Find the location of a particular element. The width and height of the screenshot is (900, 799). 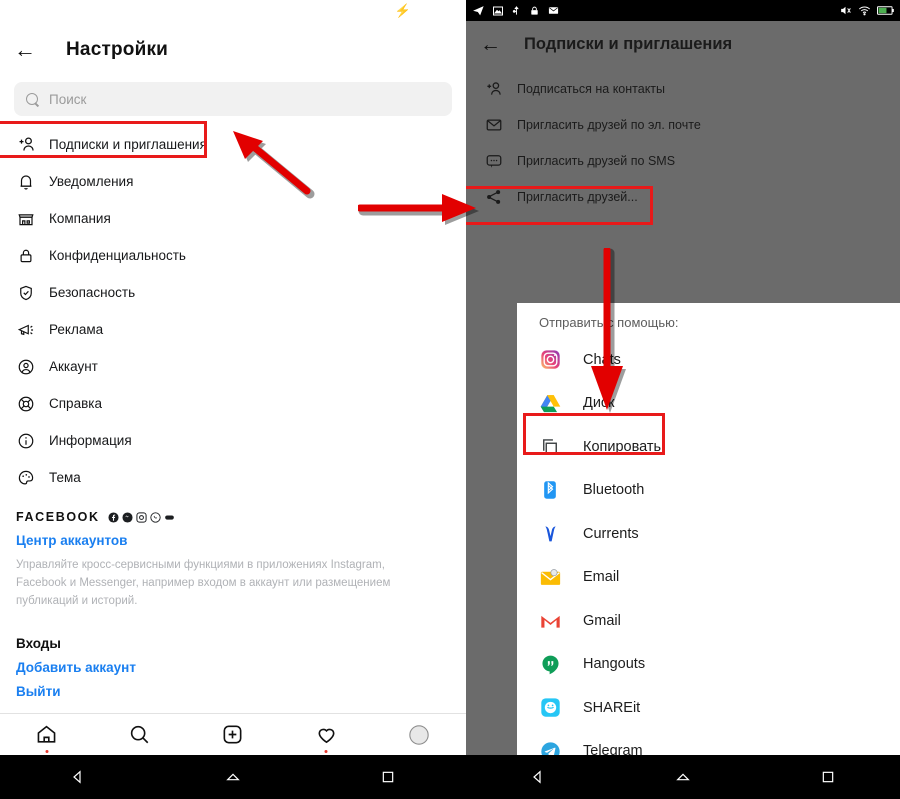

sidebar-item-theme: Тема is located at coordinates (233, 477).